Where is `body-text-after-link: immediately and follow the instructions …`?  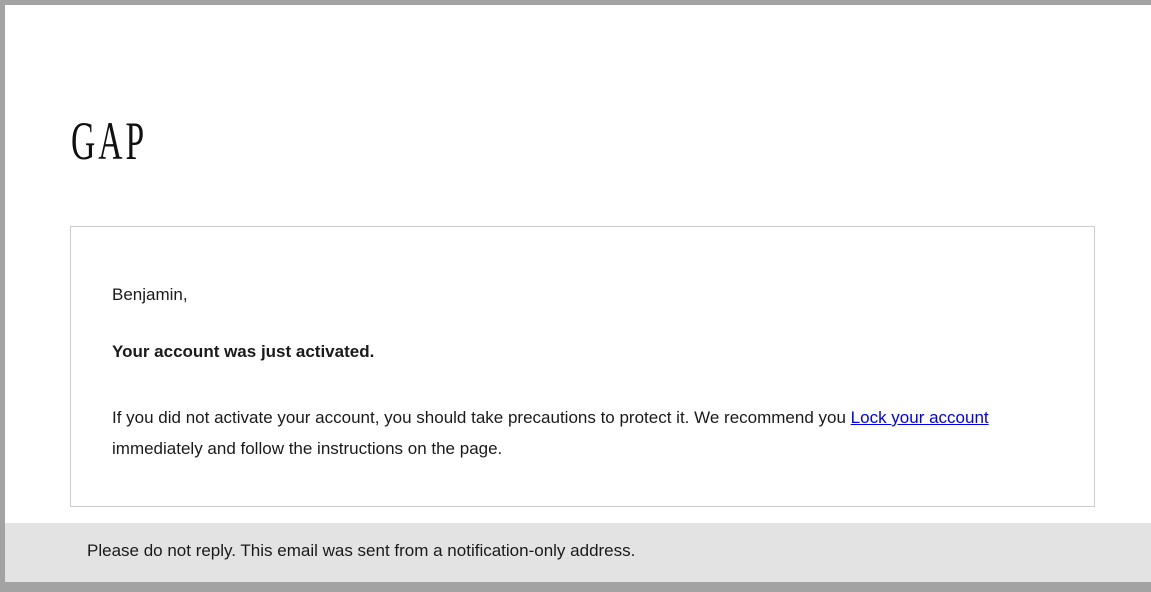
body-text-after-link: immediately and follow the instructions … is located at coordinates (307, 448).